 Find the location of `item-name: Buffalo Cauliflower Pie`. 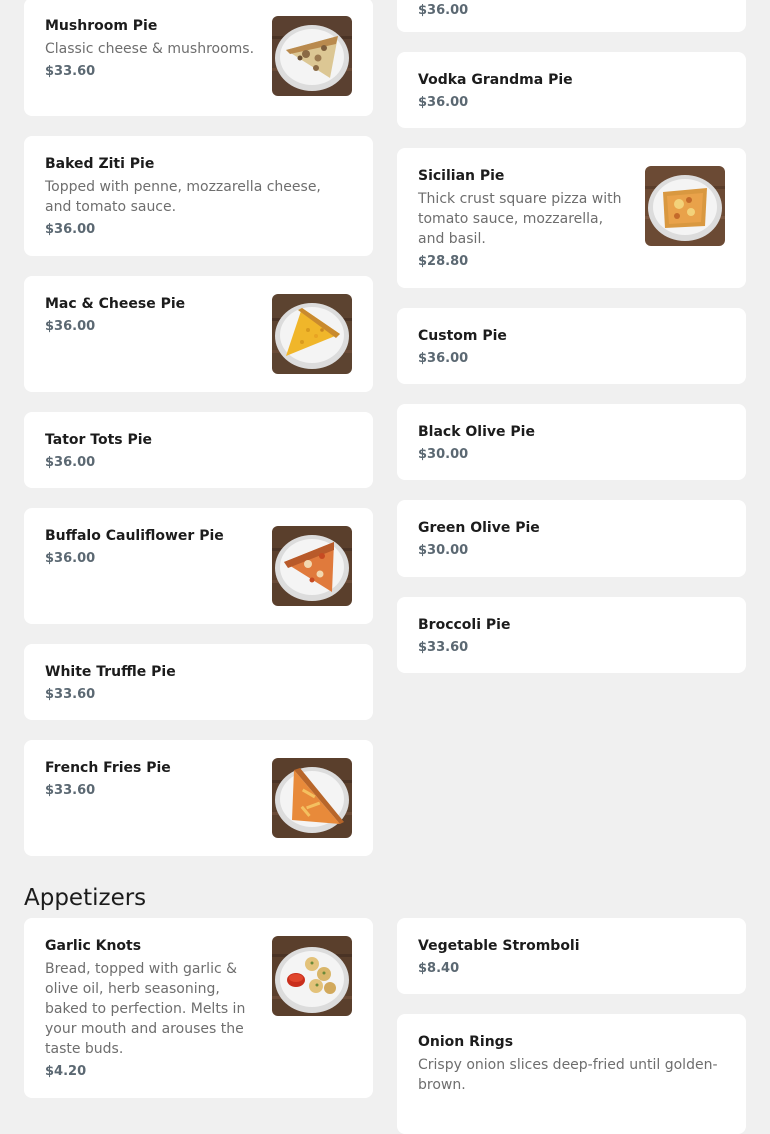

item-name: Buffalo Cauliflower Pie is located at coordinates (134, 536).